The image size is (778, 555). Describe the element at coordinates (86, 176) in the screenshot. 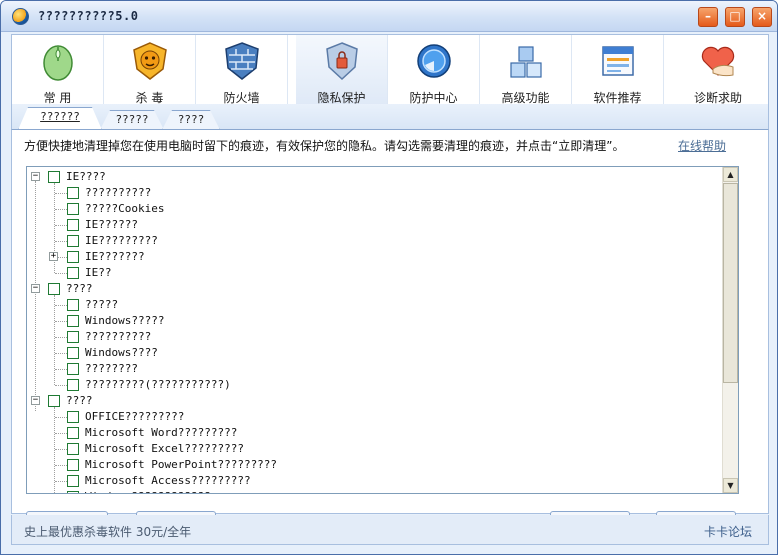

I see `group-label: IE????` at that location.